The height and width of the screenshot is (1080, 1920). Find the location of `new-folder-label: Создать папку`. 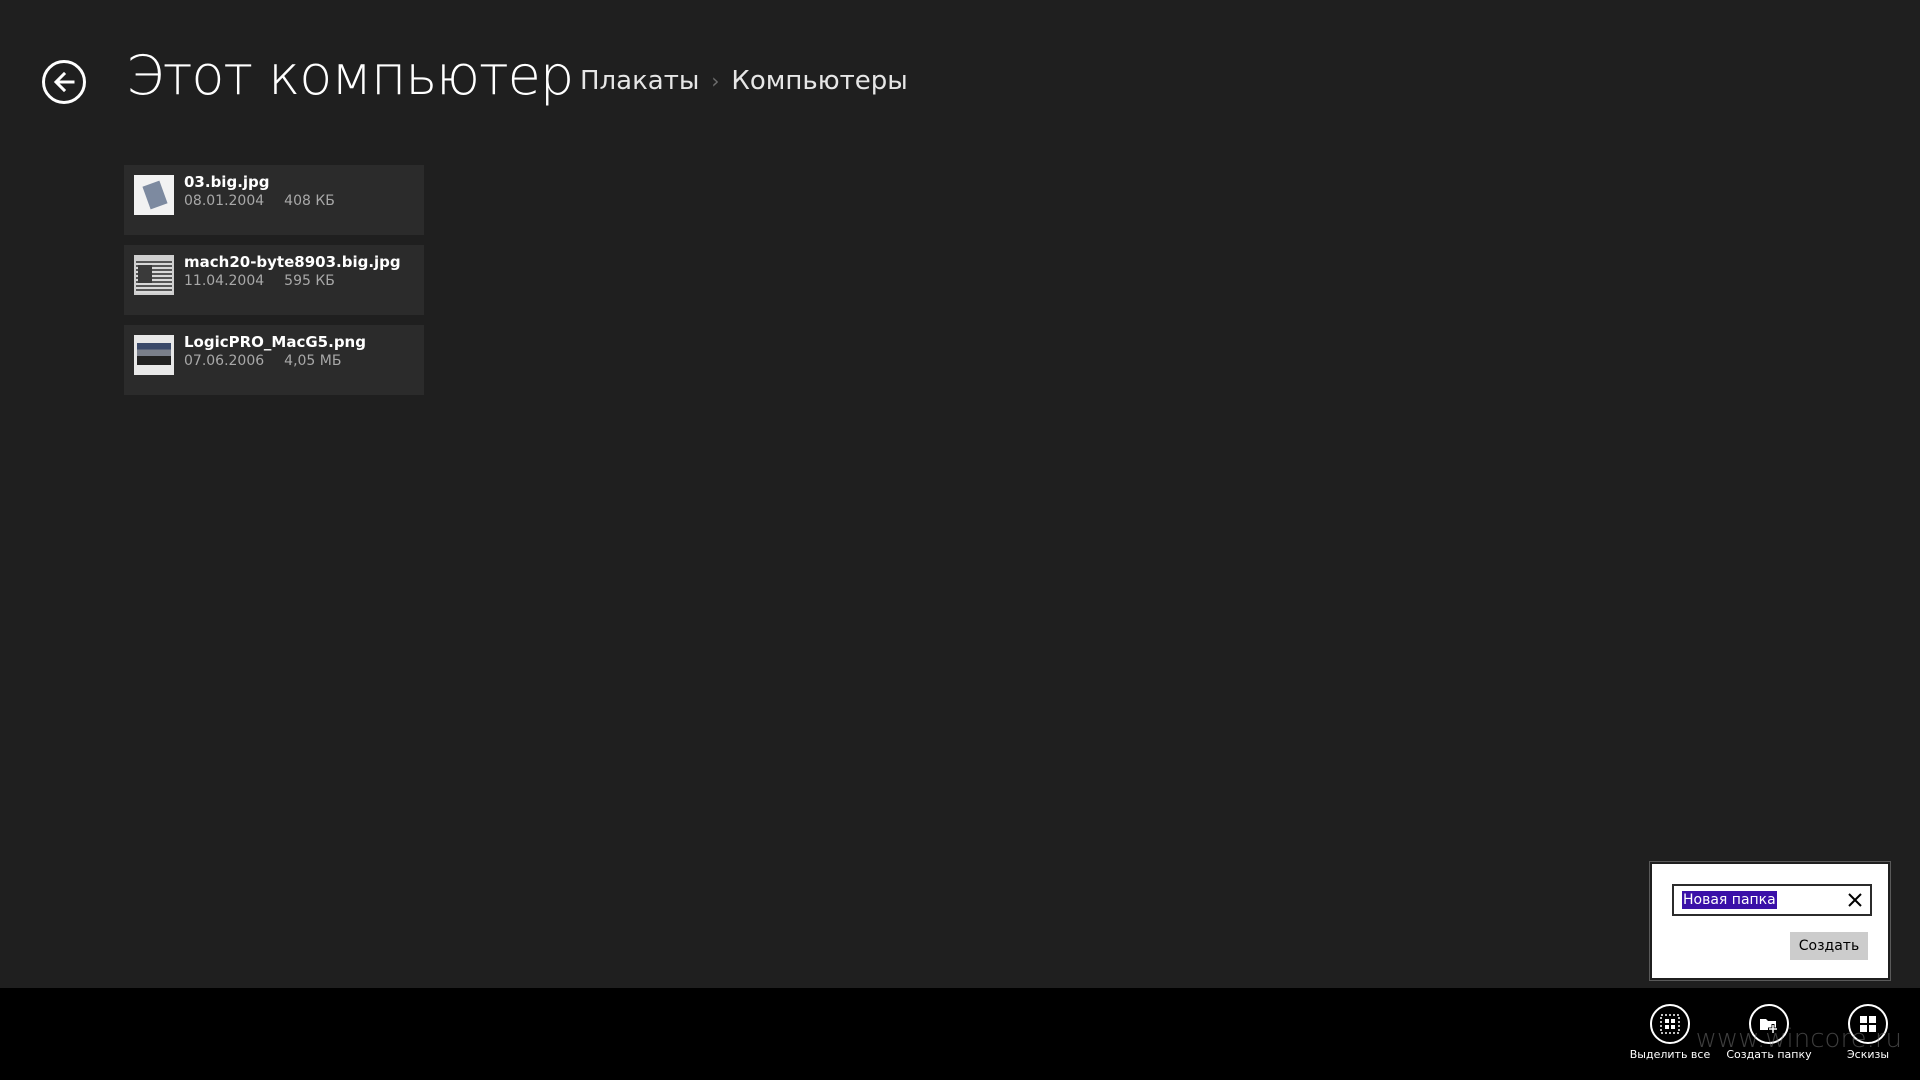

new-folder-label: Создать папку is located at coordinates (1769, 1054).